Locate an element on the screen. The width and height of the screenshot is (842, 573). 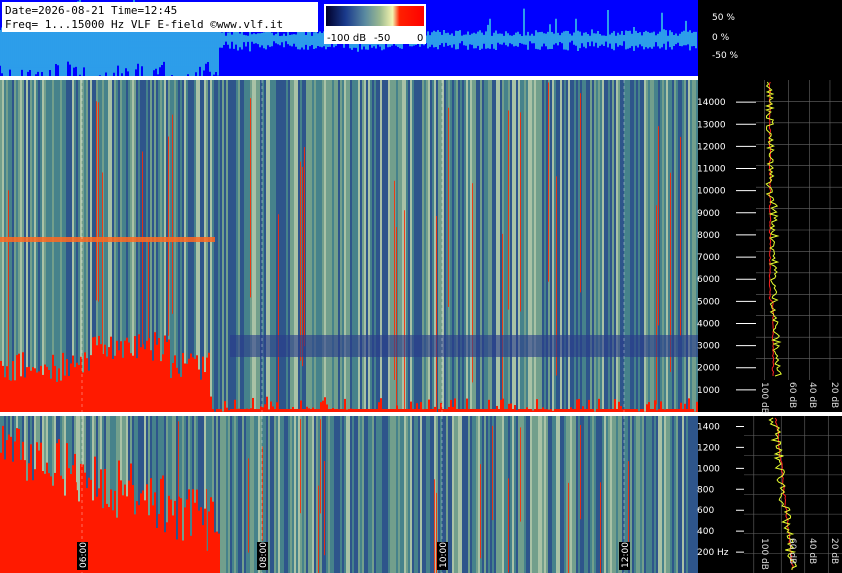
y-tick-label: 1200 is located at coordinates (708, 448).